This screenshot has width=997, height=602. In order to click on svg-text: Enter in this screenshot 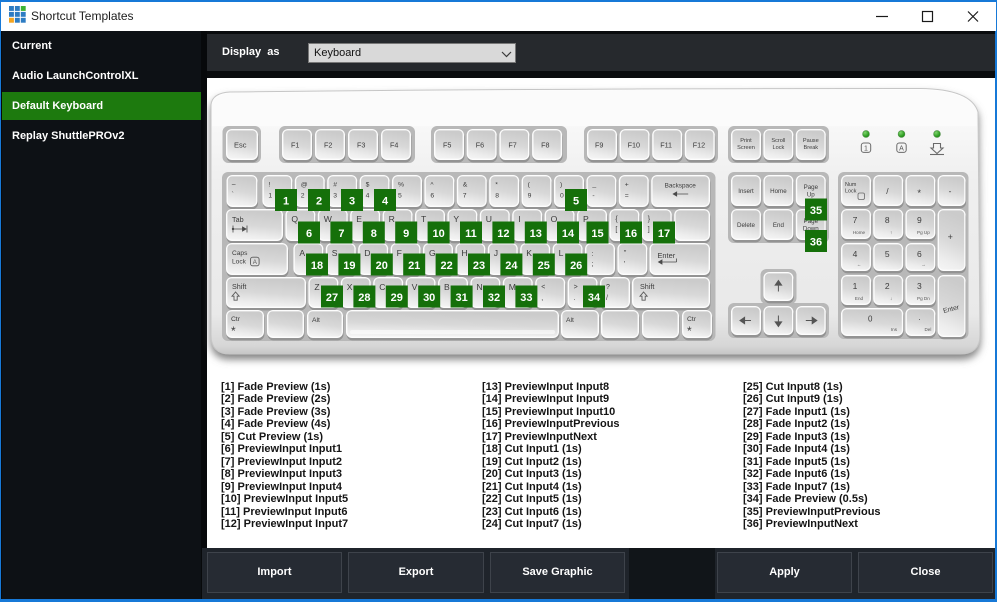, I will do `click(667, 255)`.